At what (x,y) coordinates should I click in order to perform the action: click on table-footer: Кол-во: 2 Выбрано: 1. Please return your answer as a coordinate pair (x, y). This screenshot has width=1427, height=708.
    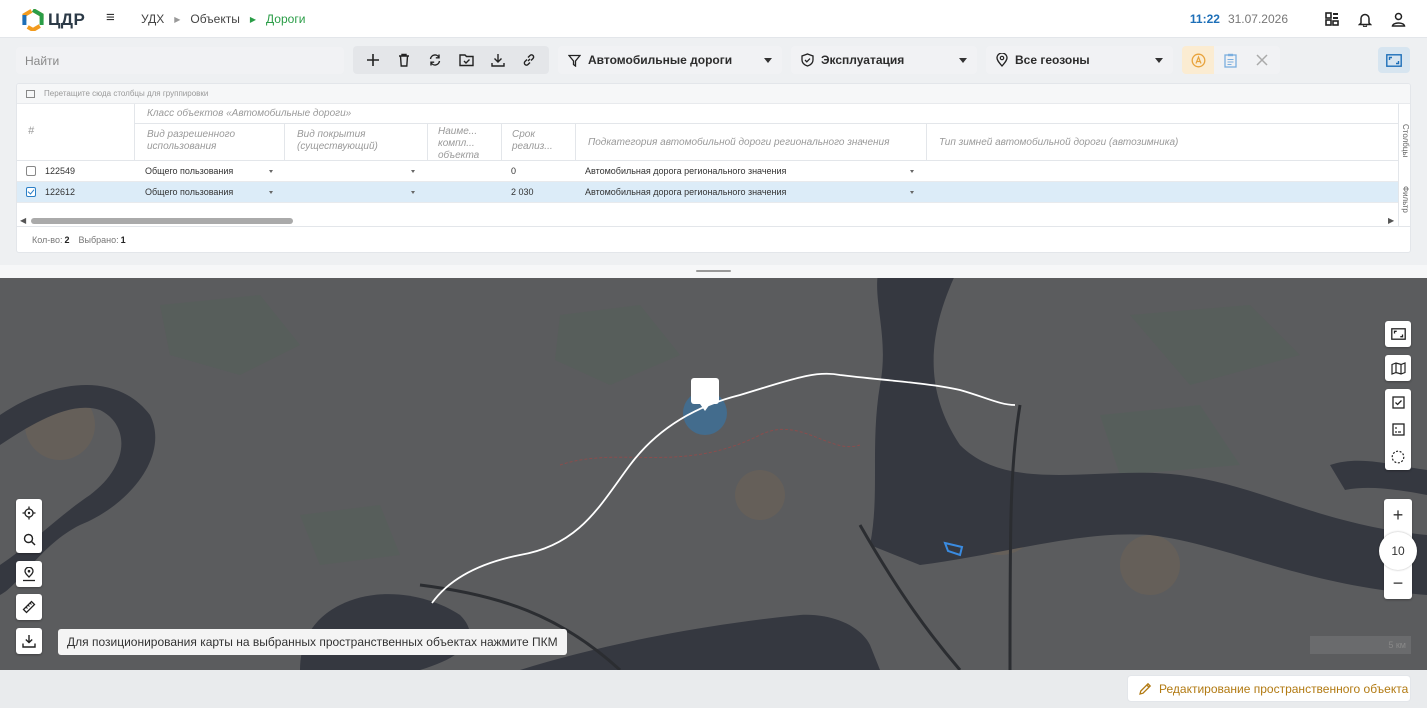
    Looking at the image, I should click on (713, 239).